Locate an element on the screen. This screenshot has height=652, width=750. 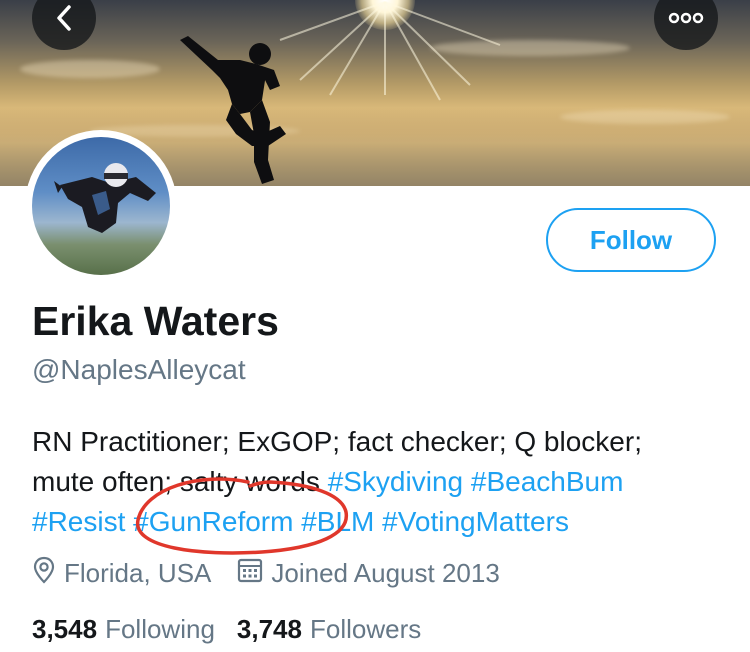
avatar-image is located at coordinates (101, 206).